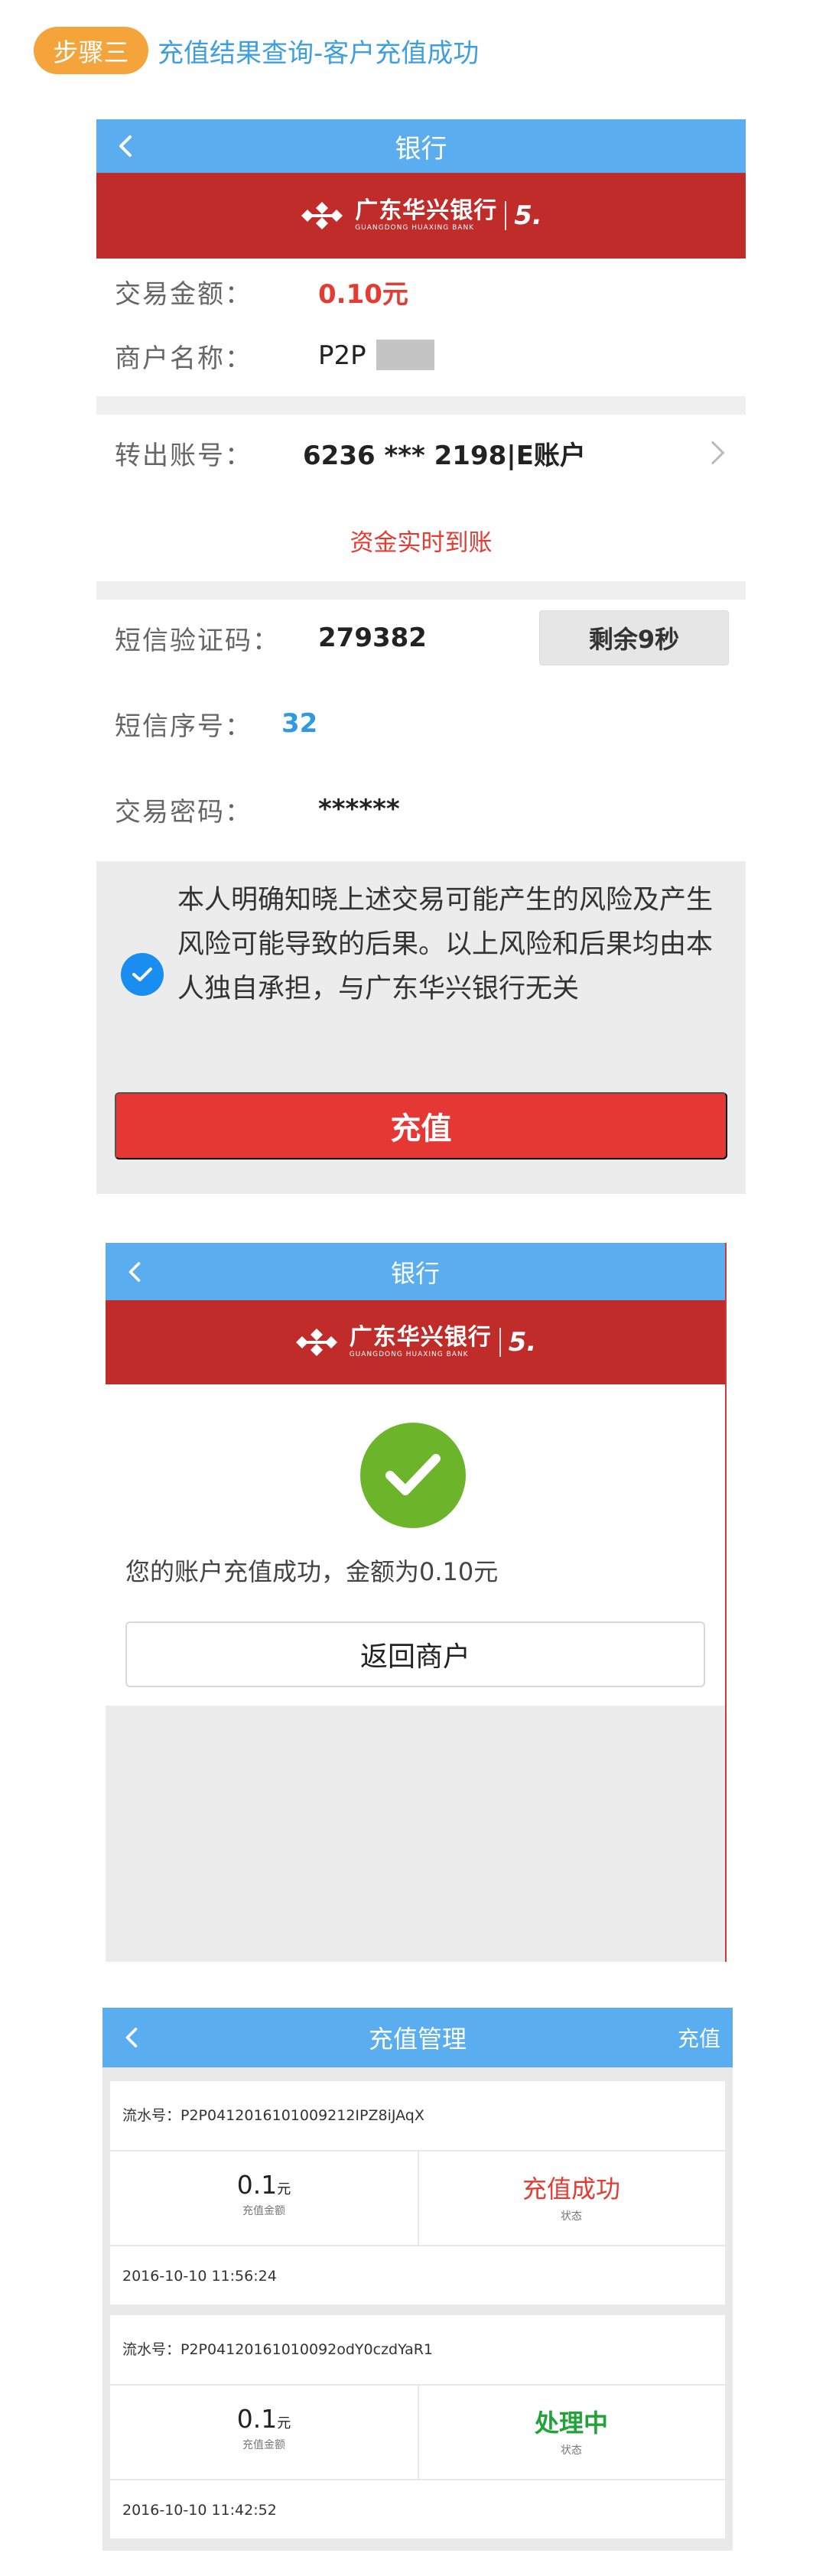  I want to click on password-label: 交易密码：, so click(184, 812).